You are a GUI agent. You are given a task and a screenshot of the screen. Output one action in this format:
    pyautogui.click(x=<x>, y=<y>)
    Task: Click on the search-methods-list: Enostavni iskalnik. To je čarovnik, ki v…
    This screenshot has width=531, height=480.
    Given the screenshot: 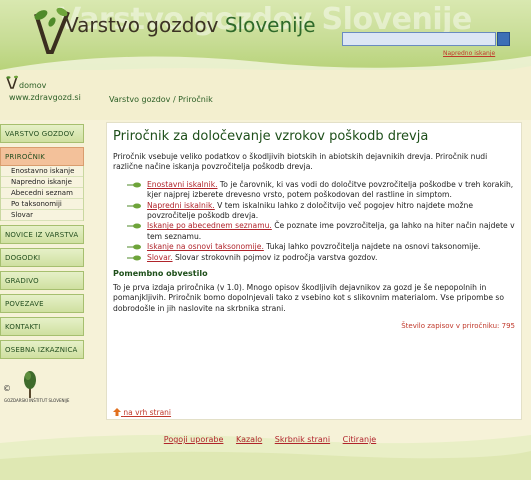 What is the action you would take?
    pyautogui.click(x=314, y=221)
    